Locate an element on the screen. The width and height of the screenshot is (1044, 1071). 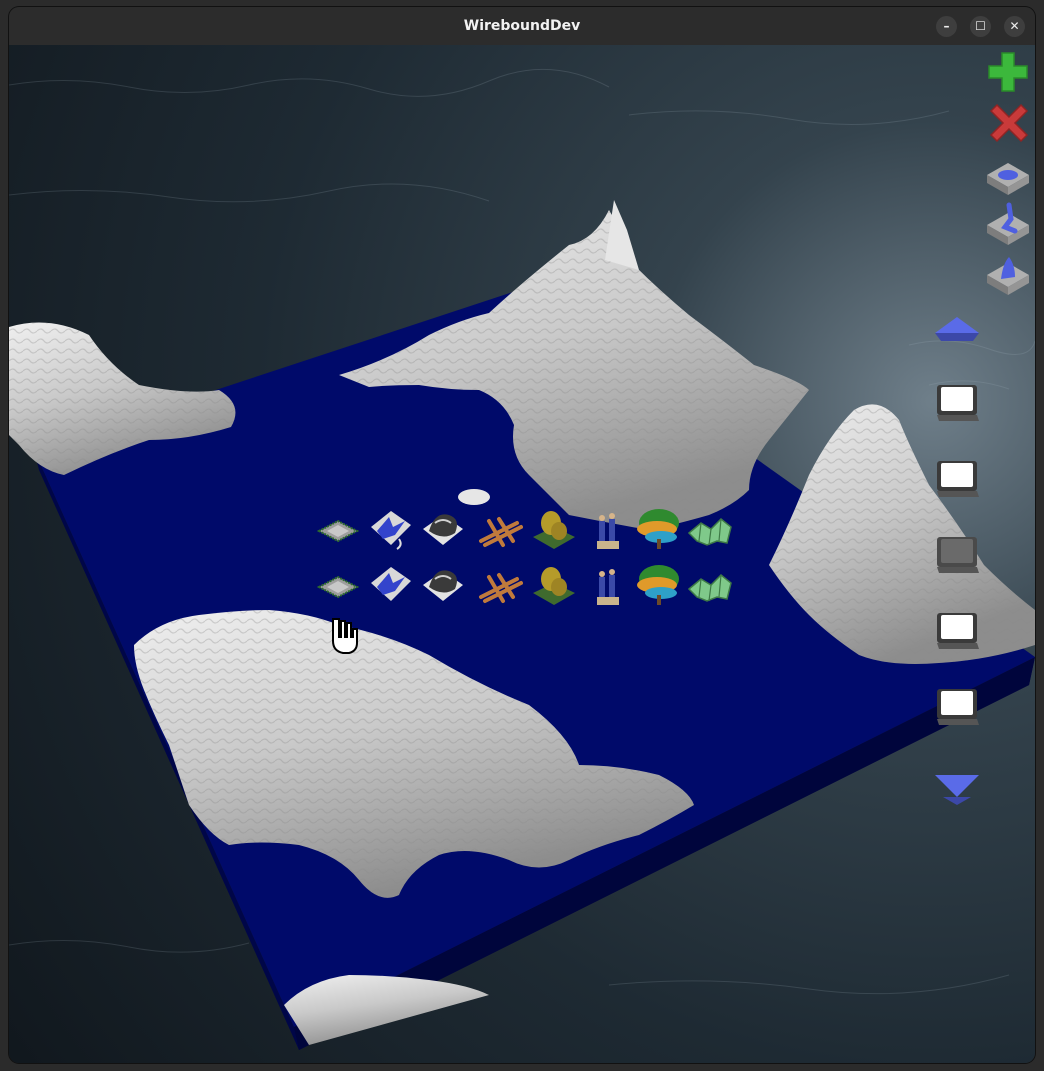
x-icon is located at coordinates (1009, 123).